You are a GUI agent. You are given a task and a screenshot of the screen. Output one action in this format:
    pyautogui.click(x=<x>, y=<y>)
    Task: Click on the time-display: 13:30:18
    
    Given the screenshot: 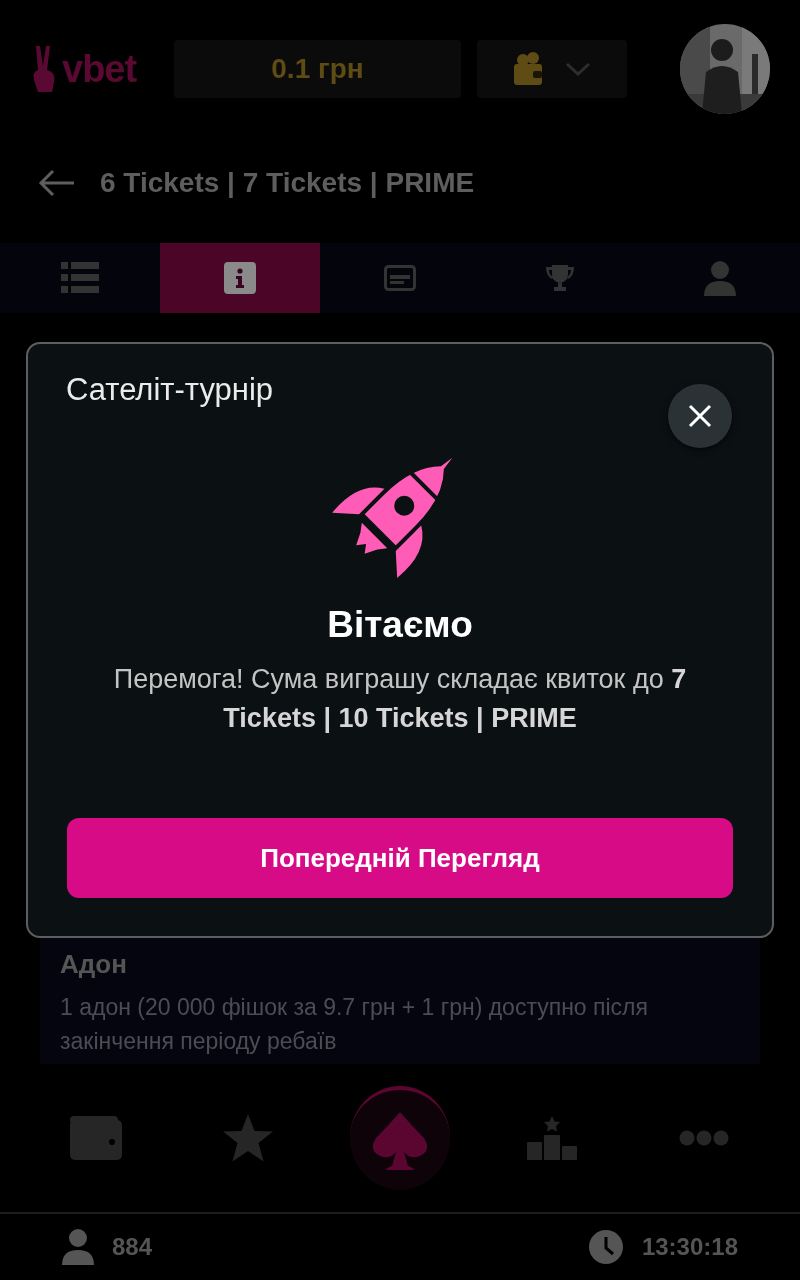 What is the action you would take?
    pyautogui.click(x=689, y=1247)
    